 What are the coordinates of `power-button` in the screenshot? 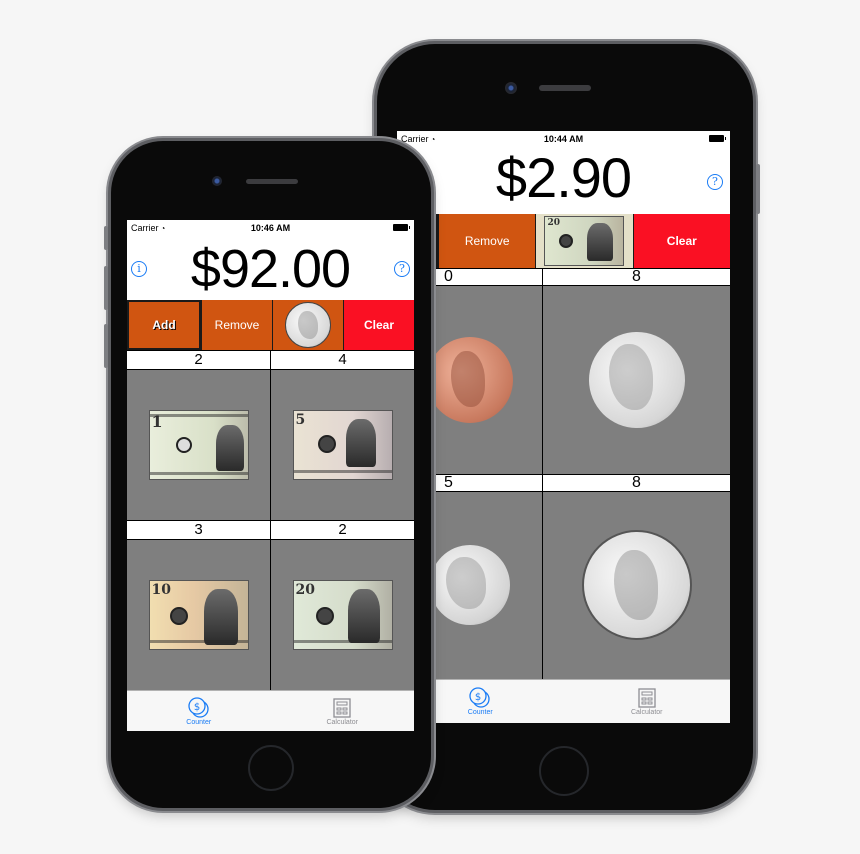 It's located at (758, 189).